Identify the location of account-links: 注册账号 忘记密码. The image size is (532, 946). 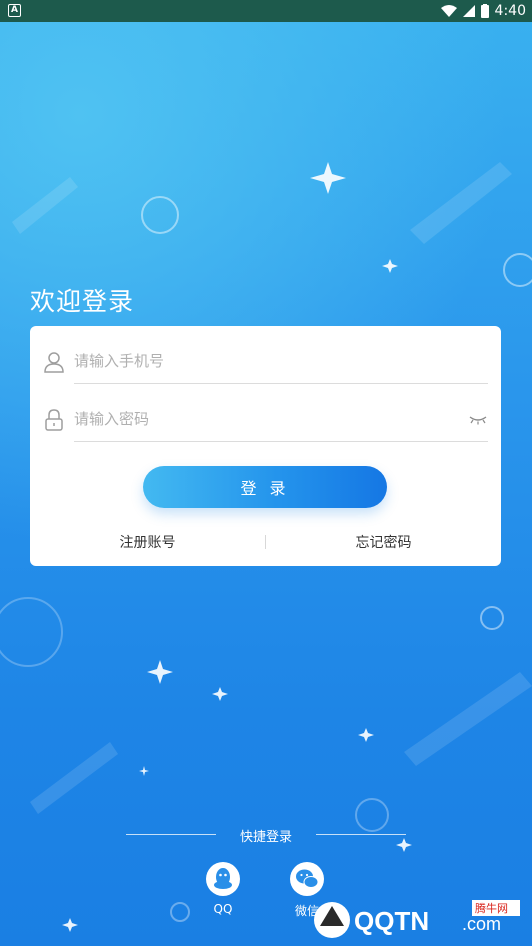
(265, 543).